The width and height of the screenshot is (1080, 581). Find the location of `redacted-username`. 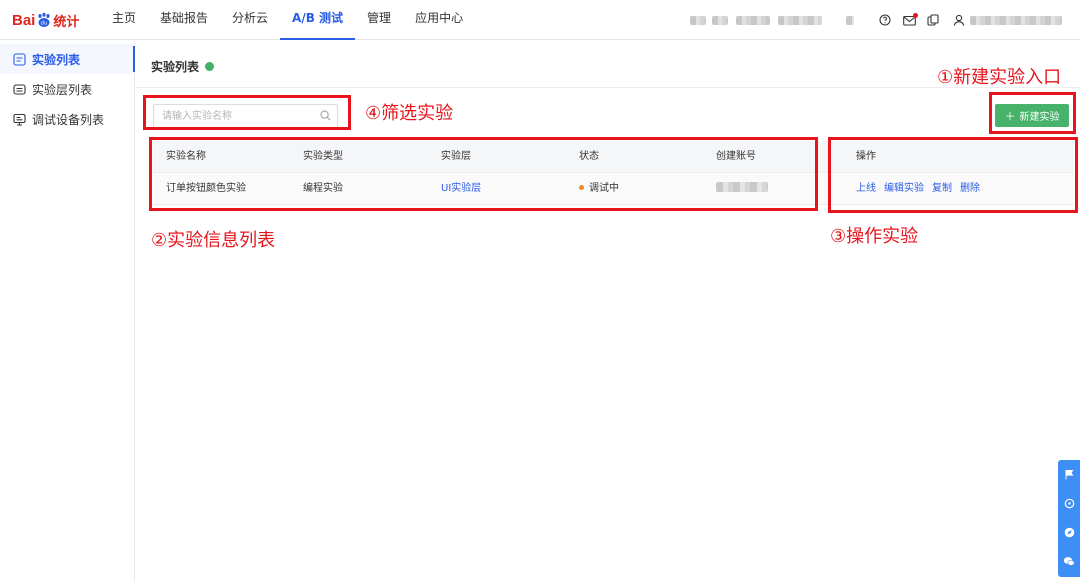

redacted-username is located at coordinates (1016, 20).